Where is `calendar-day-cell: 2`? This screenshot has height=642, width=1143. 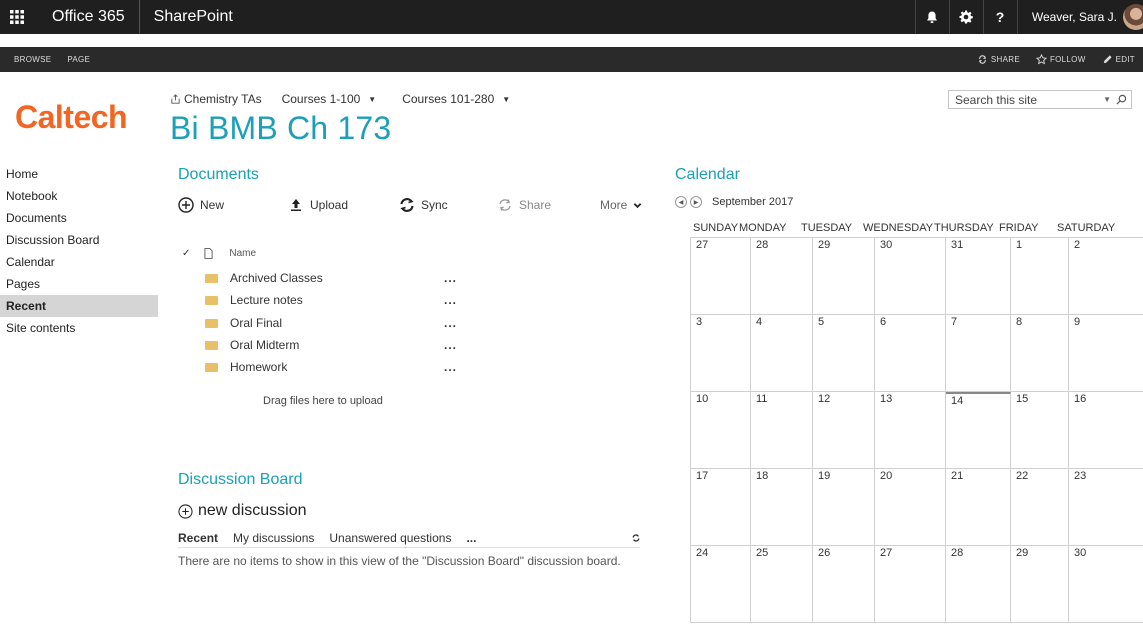 calendar-day-cell: 2 is located at coordinates (1106, 276).